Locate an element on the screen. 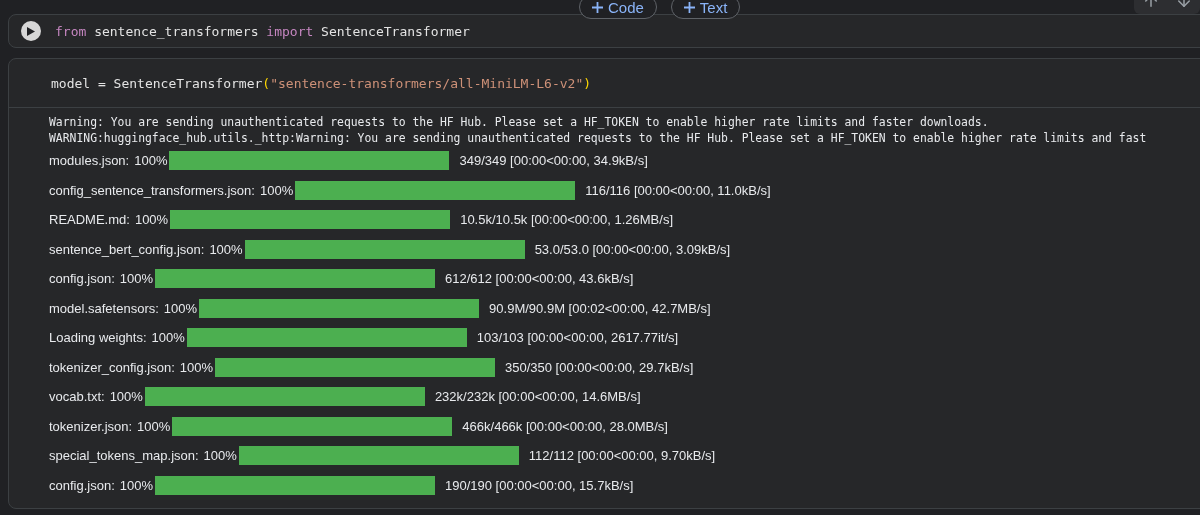 The width and height of the screenshot is (1200, 515). progress-stats: 116/116 [00:00<00:00, 11.0kB/s] is located at coordinates (678, 190).